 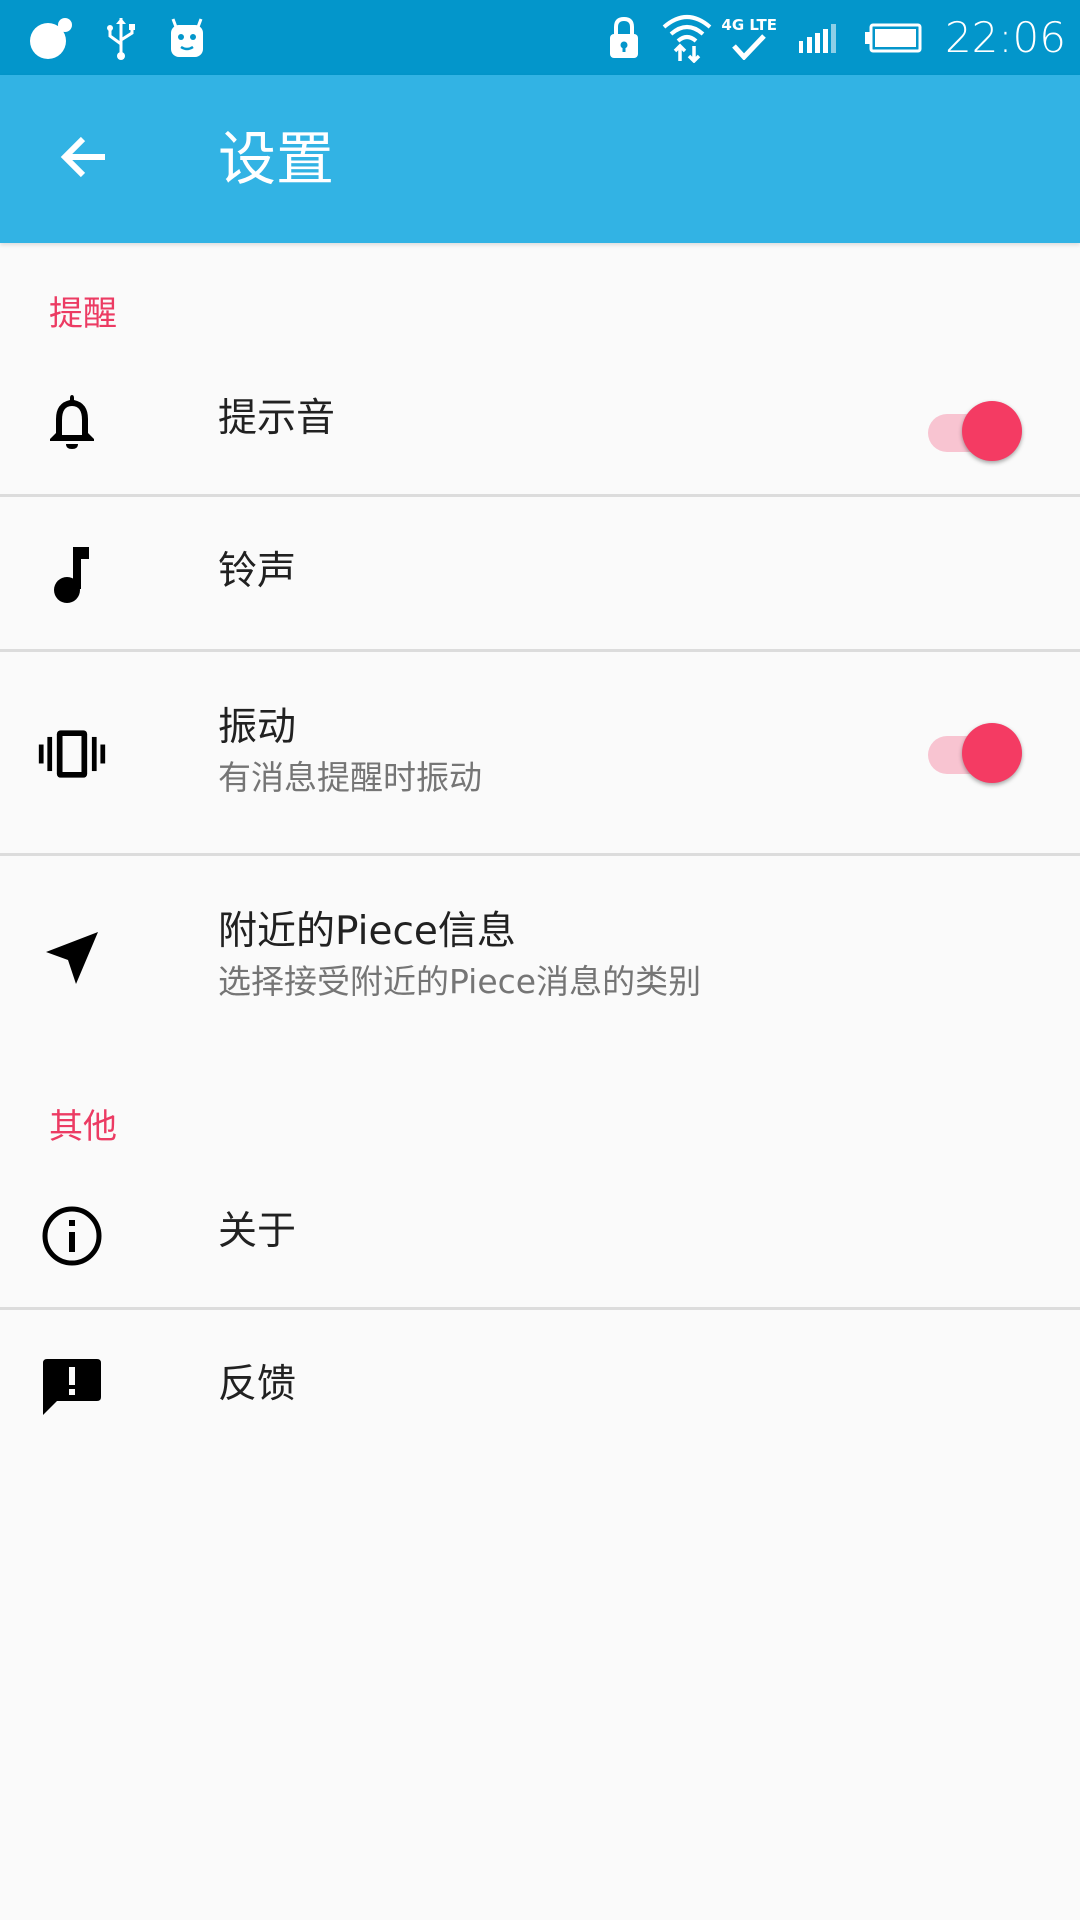 I want to click on pref-feedback-text: 反馈, so click(x=257, y=1385).